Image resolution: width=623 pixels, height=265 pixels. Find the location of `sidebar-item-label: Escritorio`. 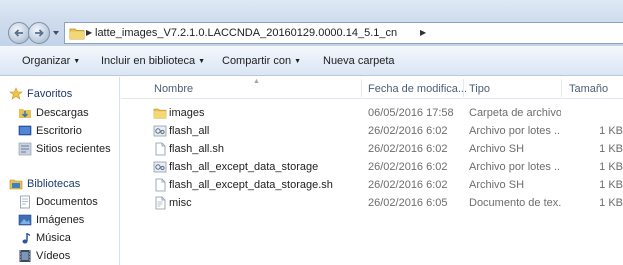

sidebar-item-label: Escritorio is located at coordinates (59, 131).